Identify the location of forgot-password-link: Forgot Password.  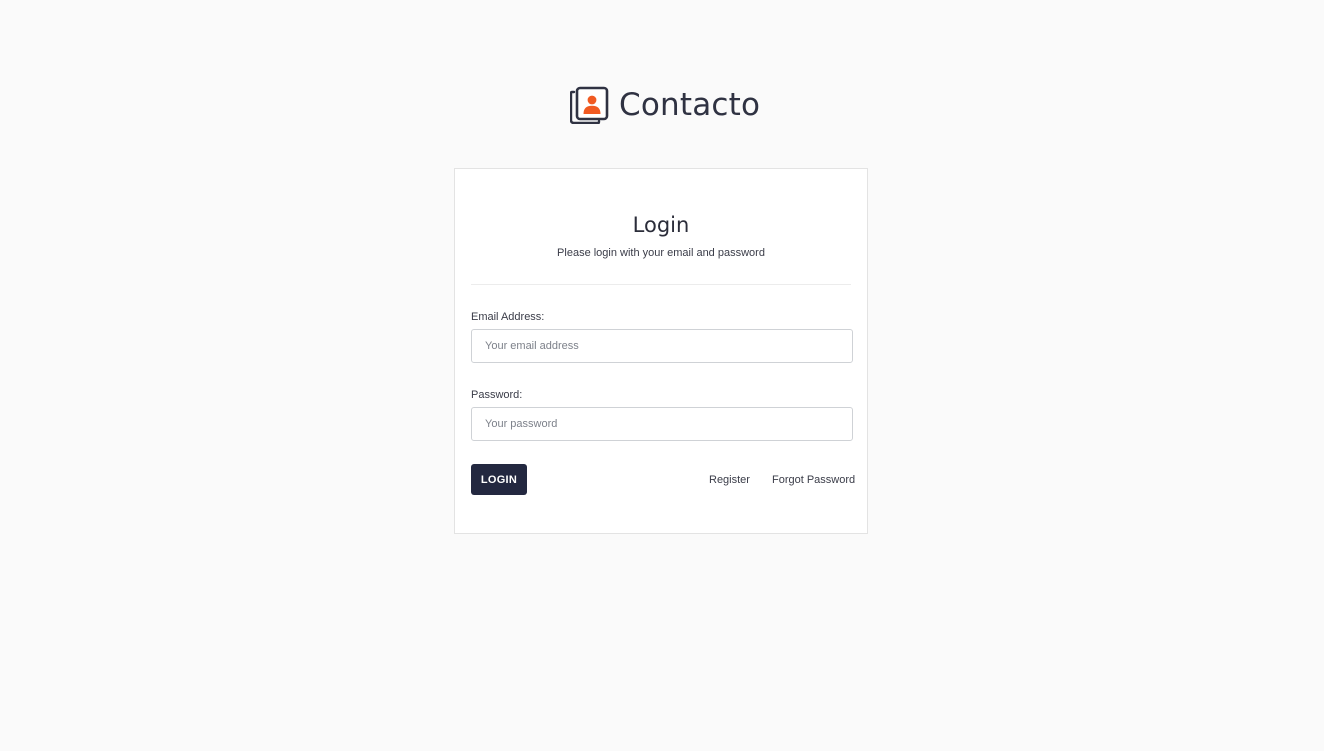
(813, 480).